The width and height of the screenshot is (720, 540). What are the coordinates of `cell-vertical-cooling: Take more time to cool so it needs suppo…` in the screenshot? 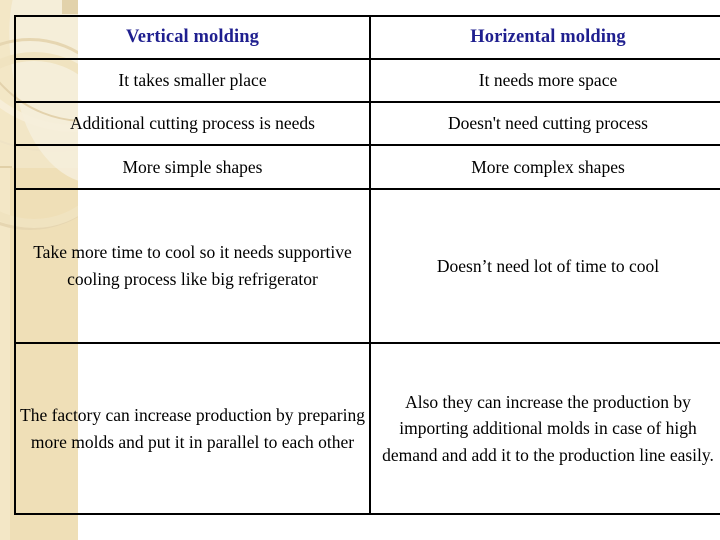 It's located at (192, 266).